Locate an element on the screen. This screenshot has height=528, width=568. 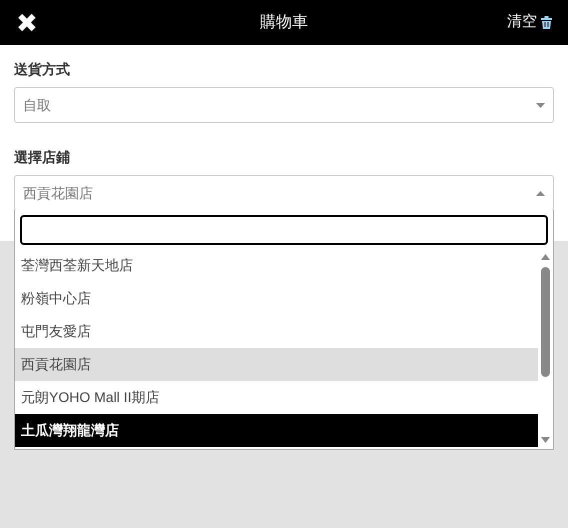
store-option: 荃灣西荃新天地店 is located at coordinates (276, 265).